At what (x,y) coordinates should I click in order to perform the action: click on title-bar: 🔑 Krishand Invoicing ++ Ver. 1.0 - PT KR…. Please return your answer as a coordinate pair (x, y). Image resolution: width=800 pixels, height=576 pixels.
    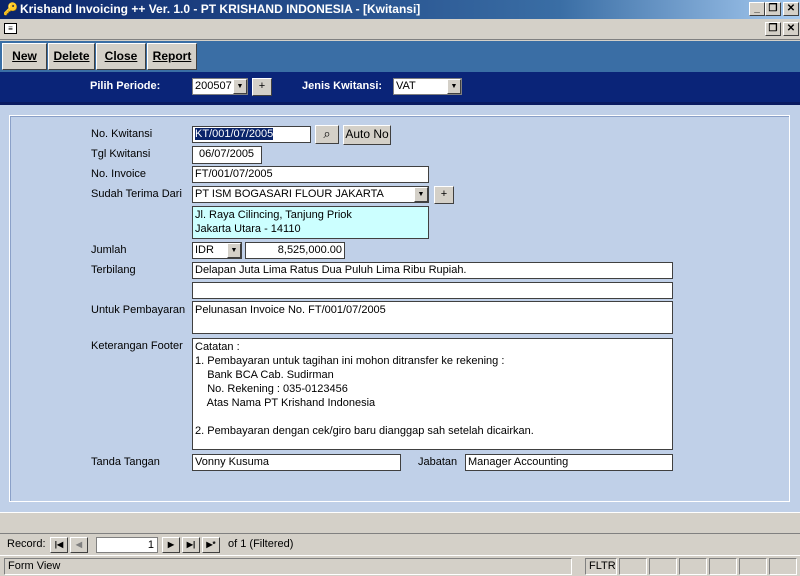
    Looking at the image, I should click on (400, 9).